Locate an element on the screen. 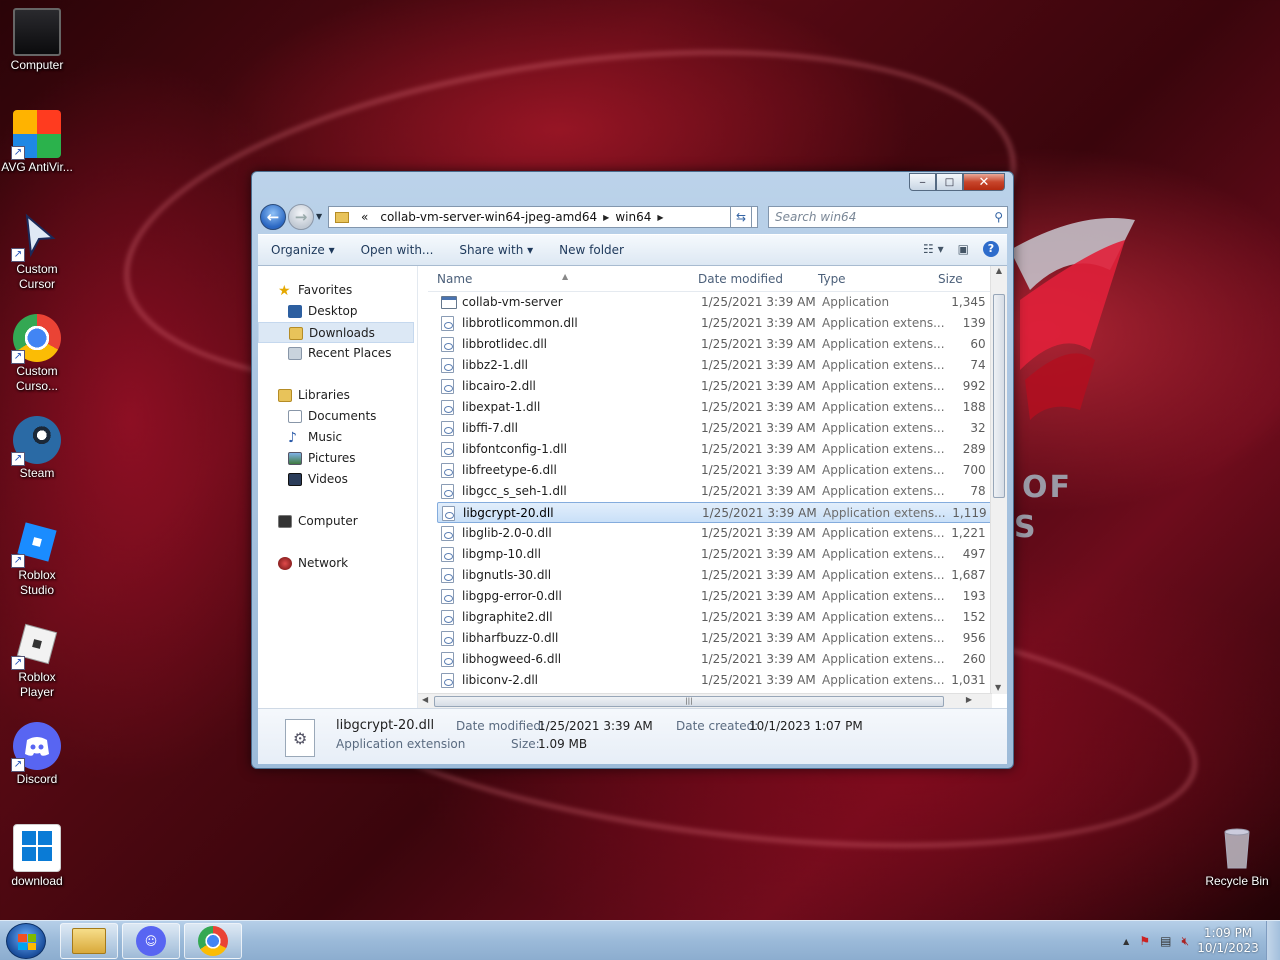 The width and height of the screenshot is (1280, 960). scroll-thumb is located at coordinates (999, 396).